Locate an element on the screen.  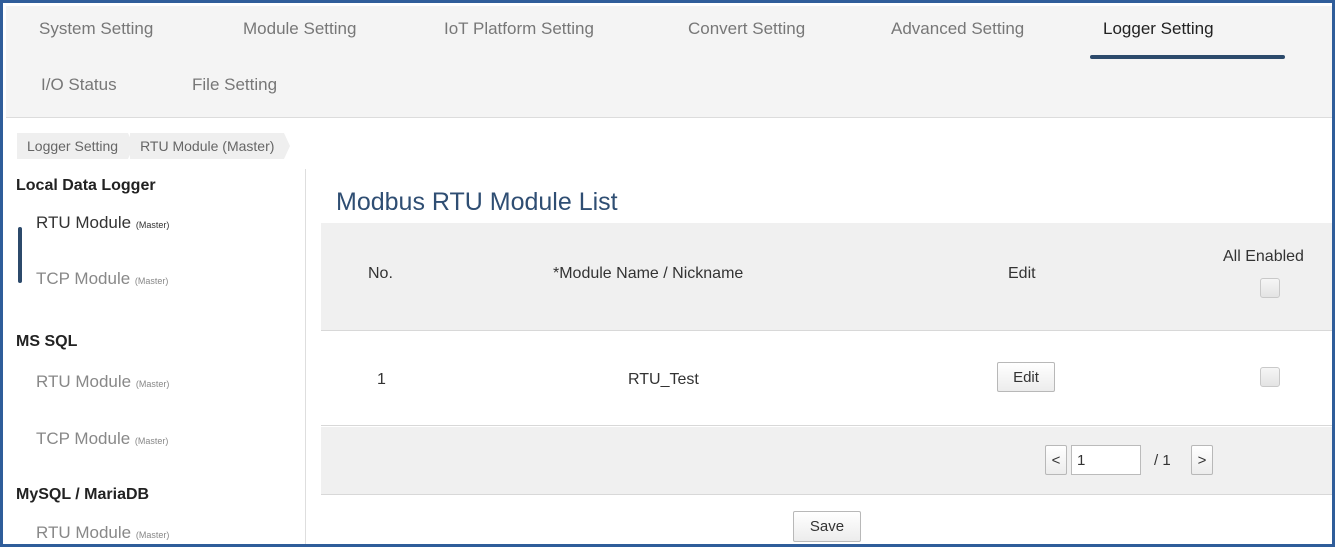
tab-iot-platform-setting: IoT Platform Setting is located at coordinates (519, 29).